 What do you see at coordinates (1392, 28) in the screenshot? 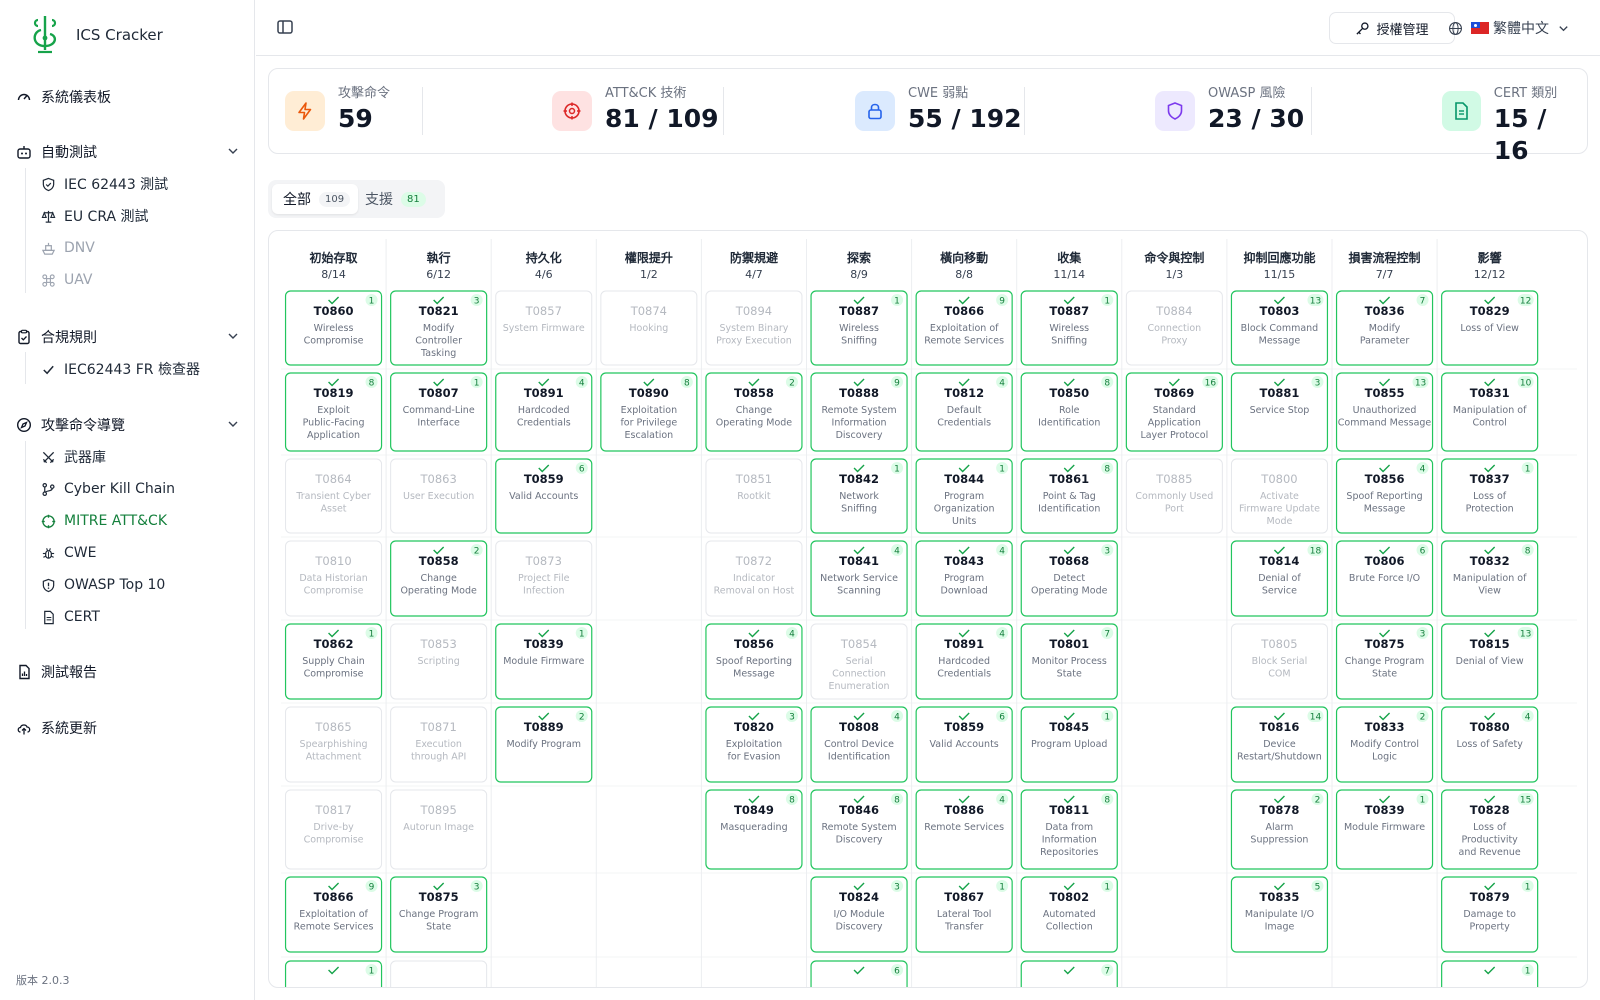
I see `license-management-button: 授權管理` at bounding box center [1392, 28].